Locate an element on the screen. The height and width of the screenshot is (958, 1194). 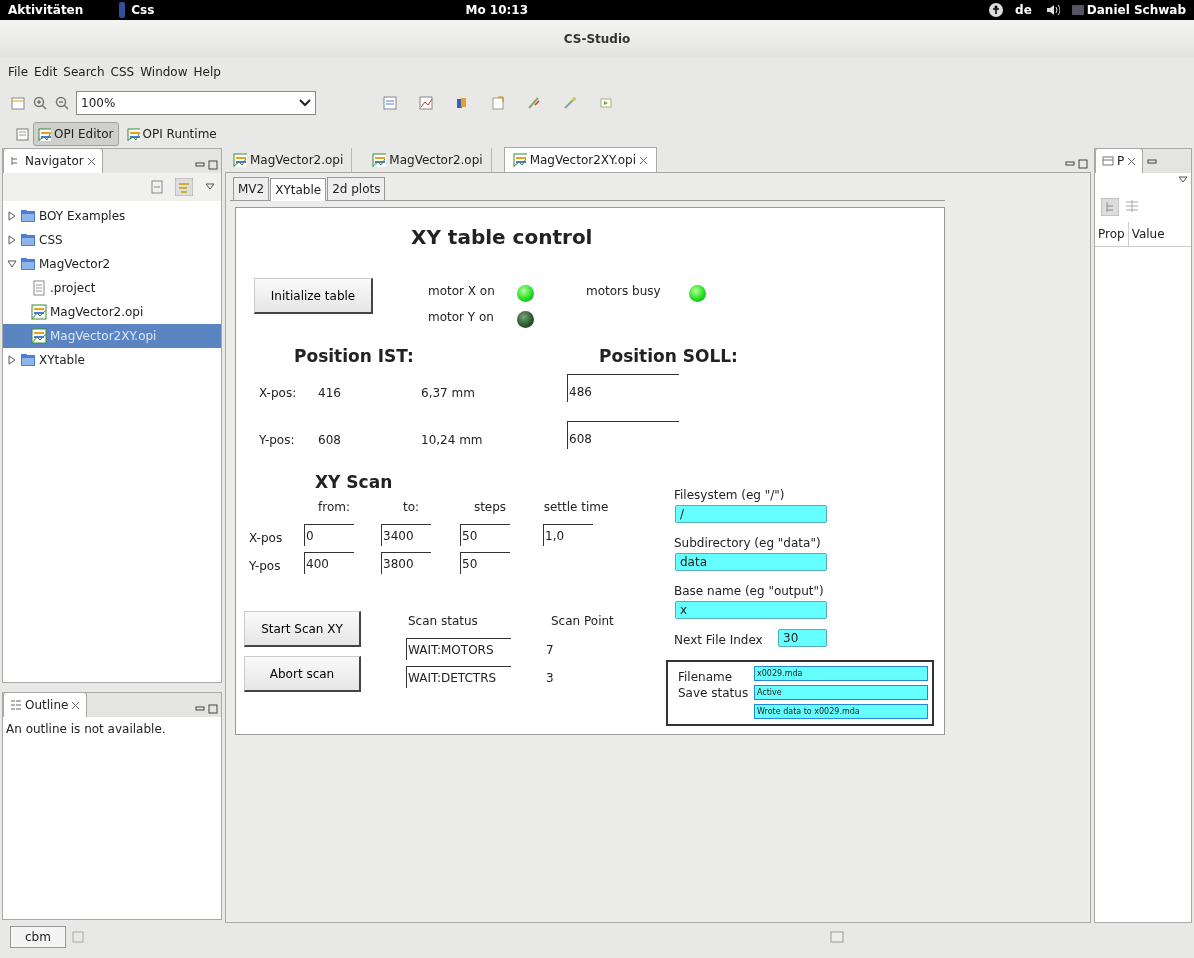
view-tab: Outline is located at coordinates (45, 704).